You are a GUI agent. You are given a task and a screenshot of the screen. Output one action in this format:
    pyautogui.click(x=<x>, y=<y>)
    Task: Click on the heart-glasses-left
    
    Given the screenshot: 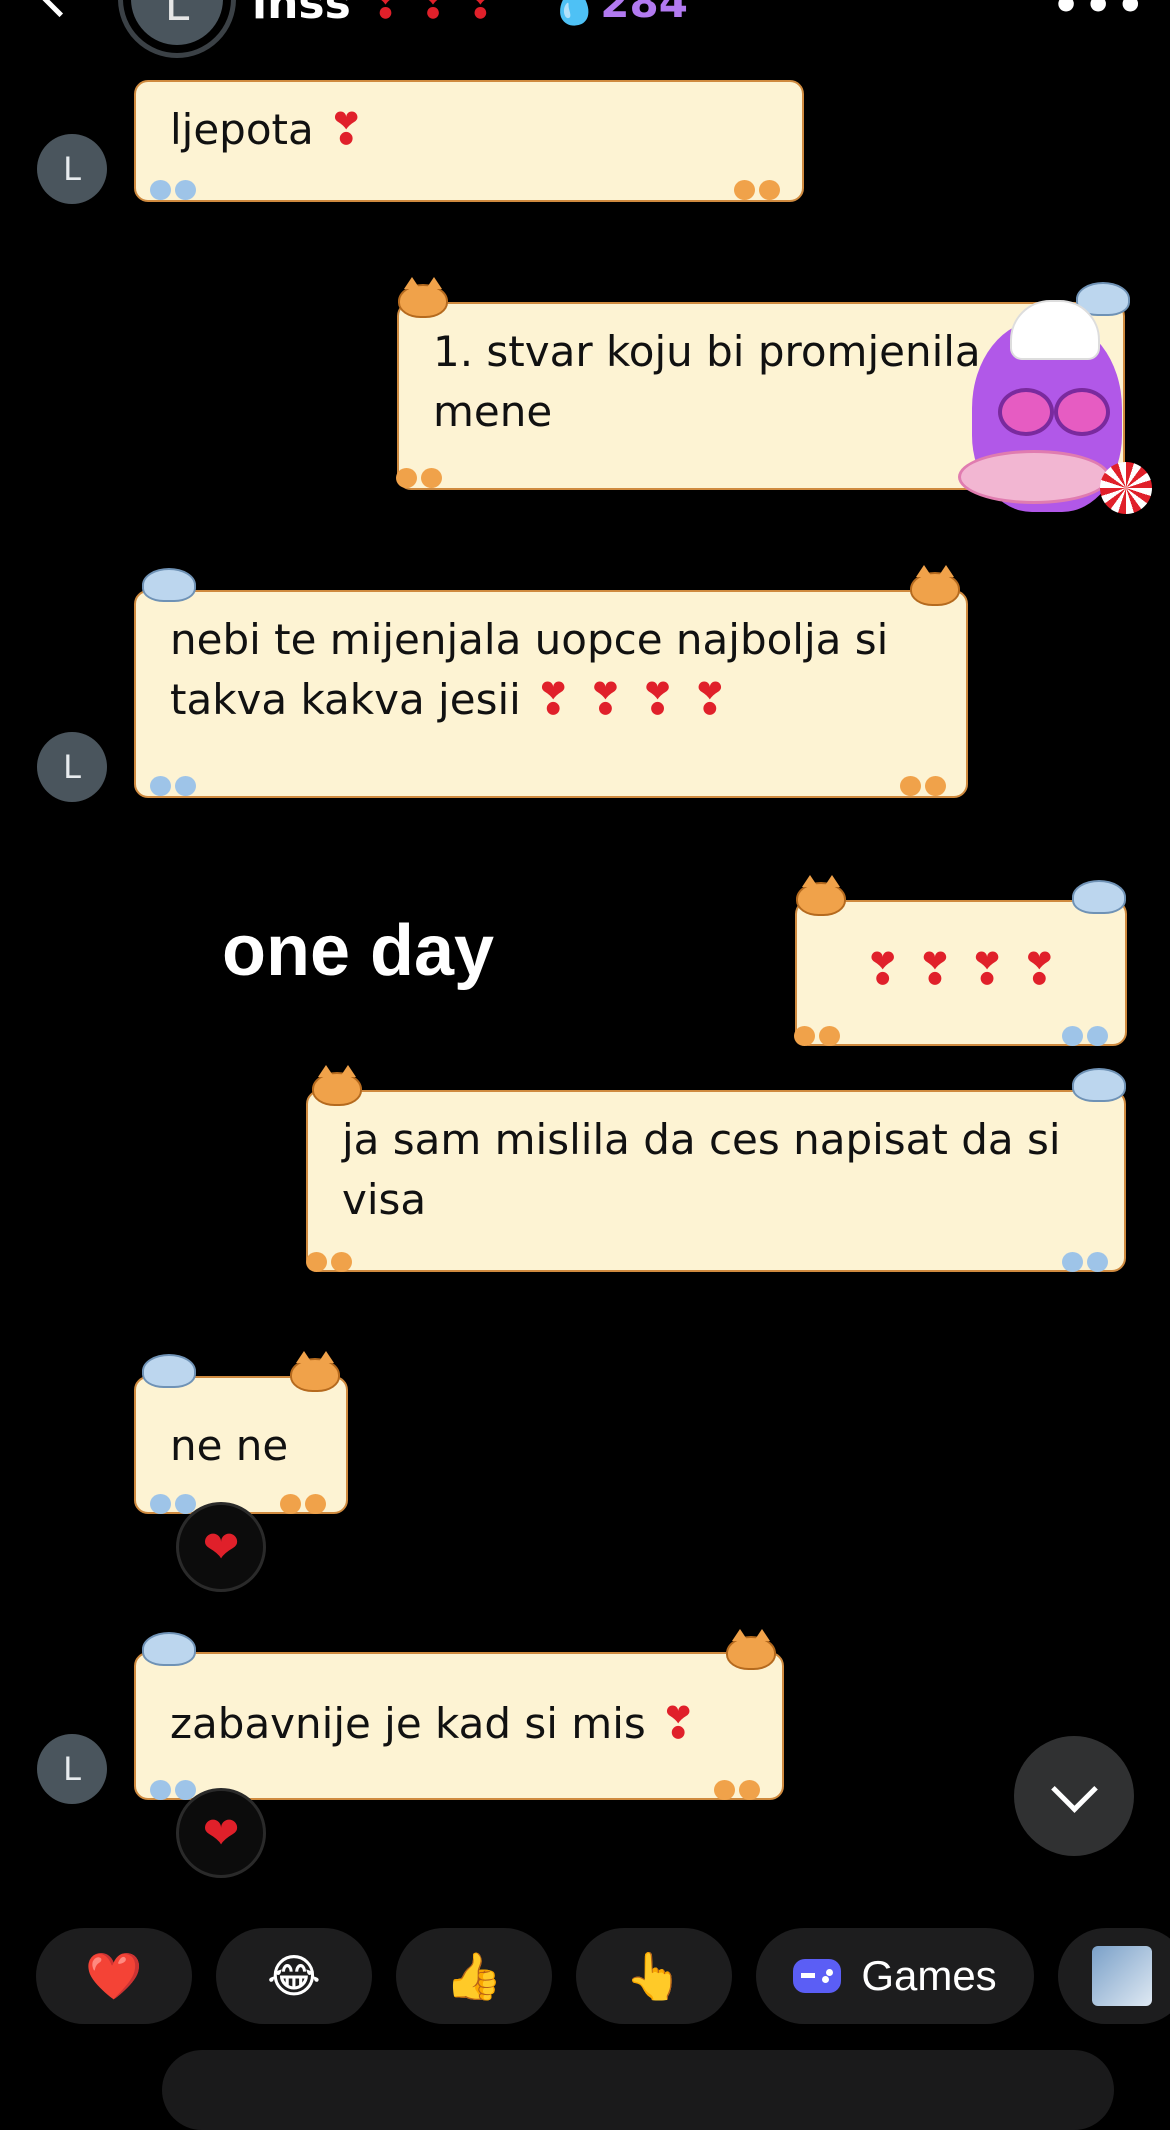 What is the action you would take?
    pyautogui.click(x=1026, y=412)
    